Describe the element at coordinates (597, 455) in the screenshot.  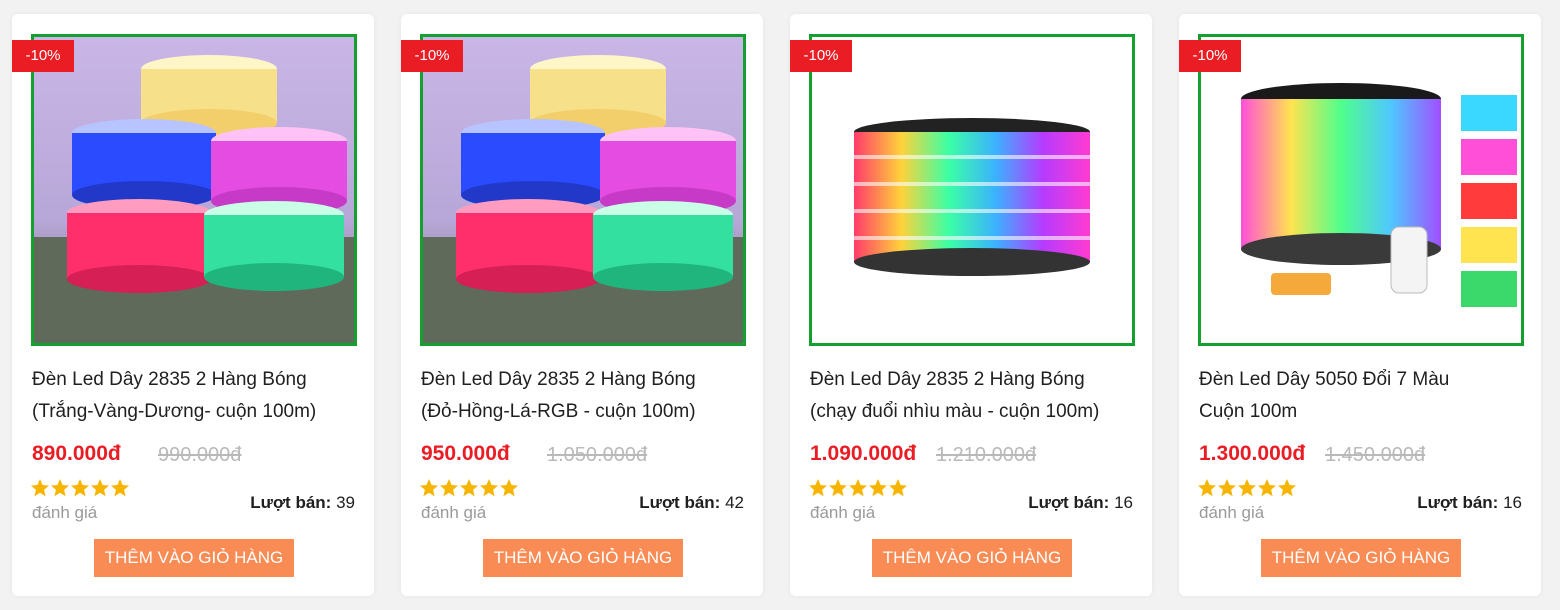
I see `product-old-price: 1.050.000đ` at that location.